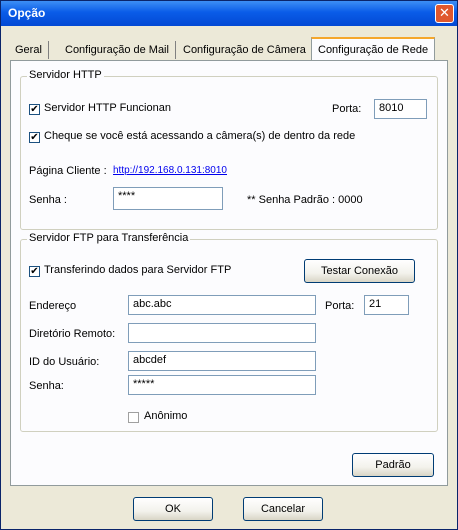 The height and width of the screenshot is (530, 458). I want to click on http-enabled-checkbox: ✔, so click(34, 109).